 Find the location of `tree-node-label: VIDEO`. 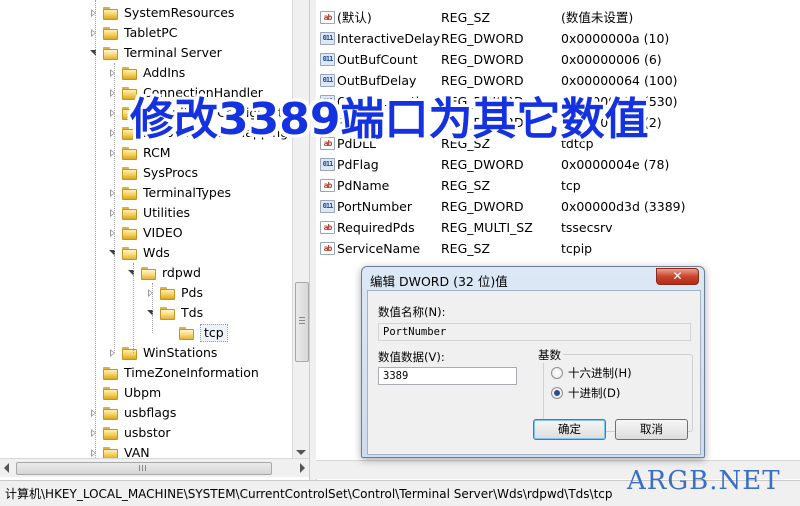

tree-node-label: VIDEO is located at coordinates (163, 233).